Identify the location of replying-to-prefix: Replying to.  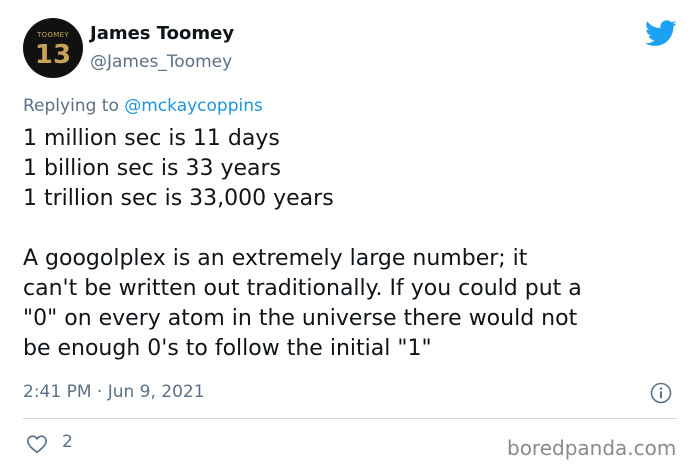
(71, 106).